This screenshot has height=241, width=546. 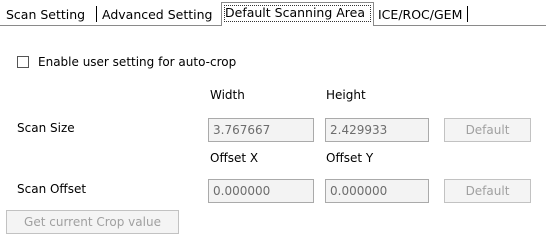 What do you see at coordinates (346, 95) in the screenshot?
I see `height-header: Height` at bounding box center [346, 95].